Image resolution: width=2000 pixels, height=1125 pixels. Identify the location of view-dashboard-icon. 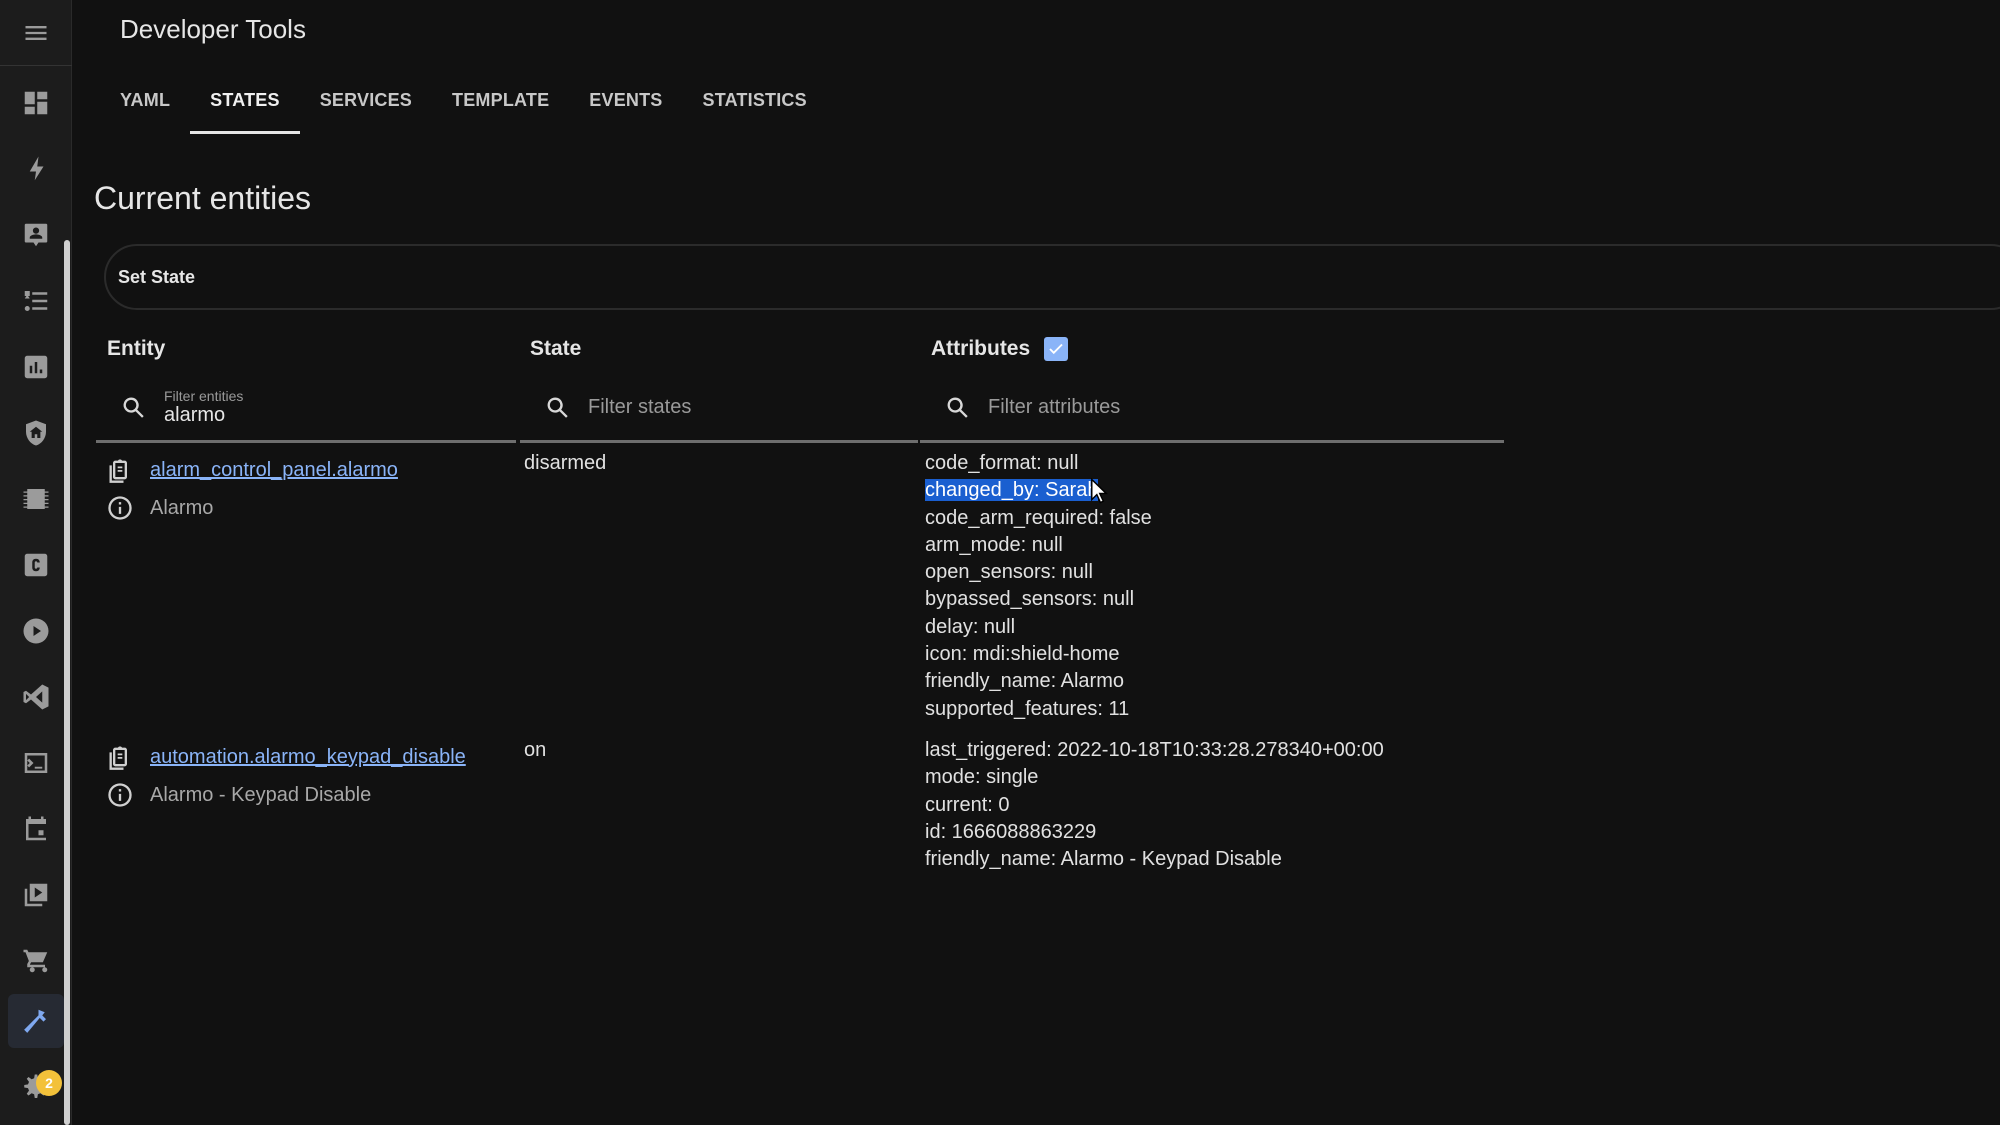
(36, 103).